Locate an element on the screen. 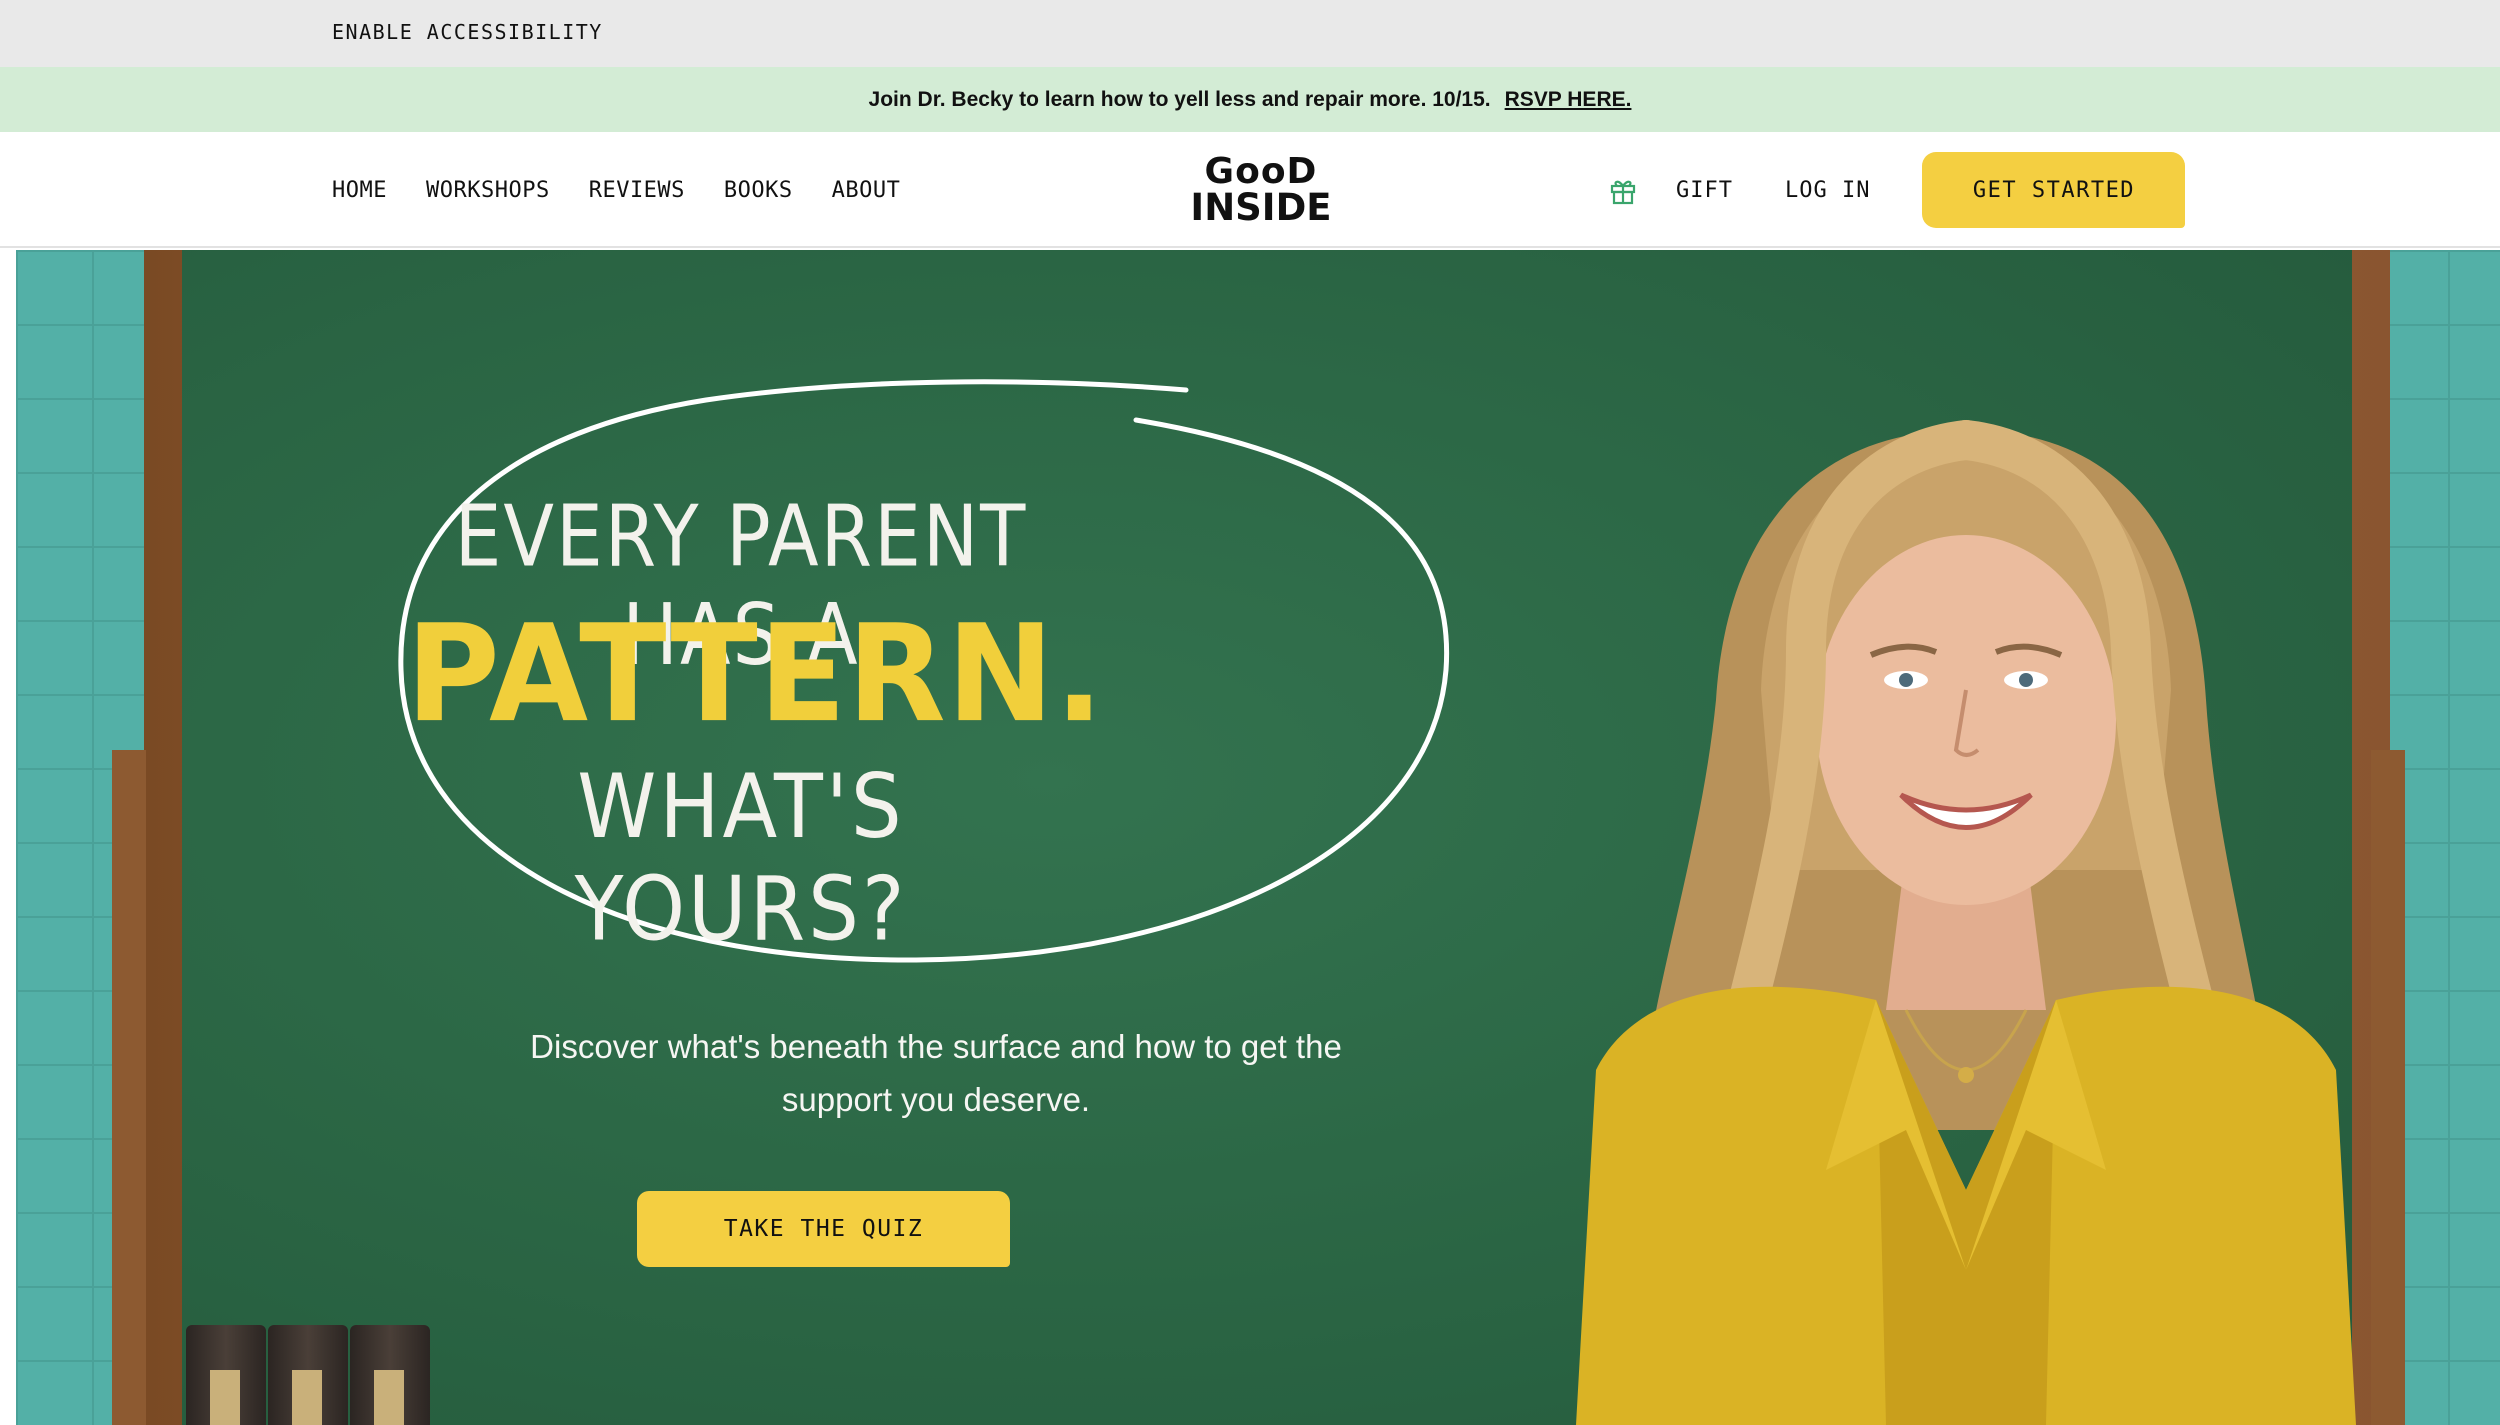 The width and height of the screenshot is (2500, 1425). main-nav: HOME WORKSHOPS REVIEWS BOOKS ABOUT is located at coordinates (616, 190).